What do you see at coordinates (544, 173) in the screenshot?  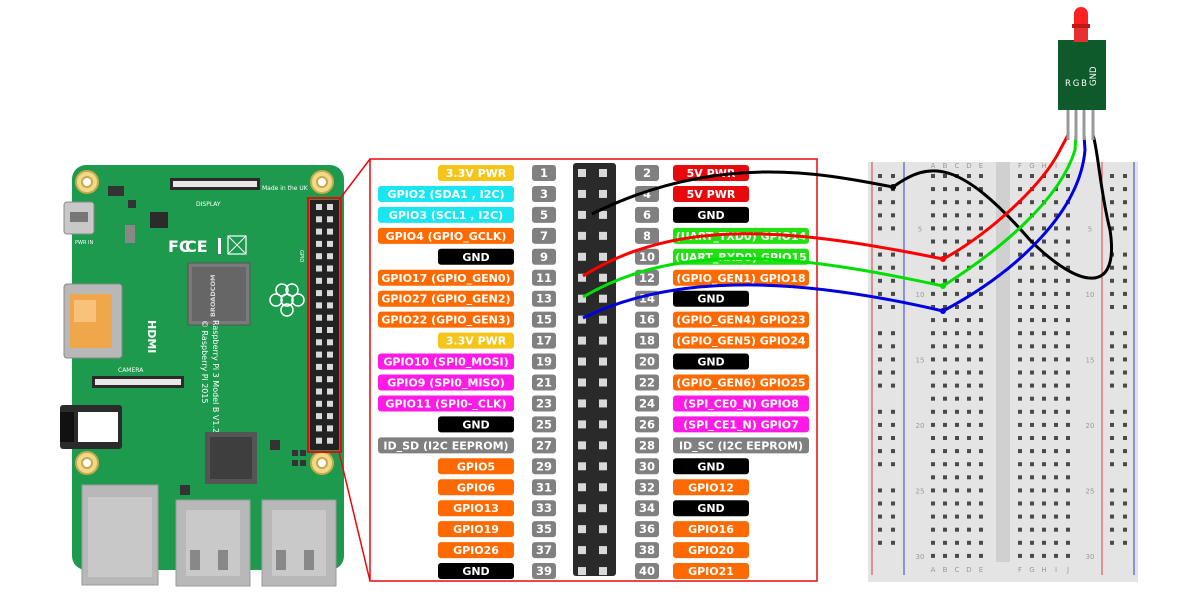 I see `pin-number: 1` at bounding box center [544, 173].